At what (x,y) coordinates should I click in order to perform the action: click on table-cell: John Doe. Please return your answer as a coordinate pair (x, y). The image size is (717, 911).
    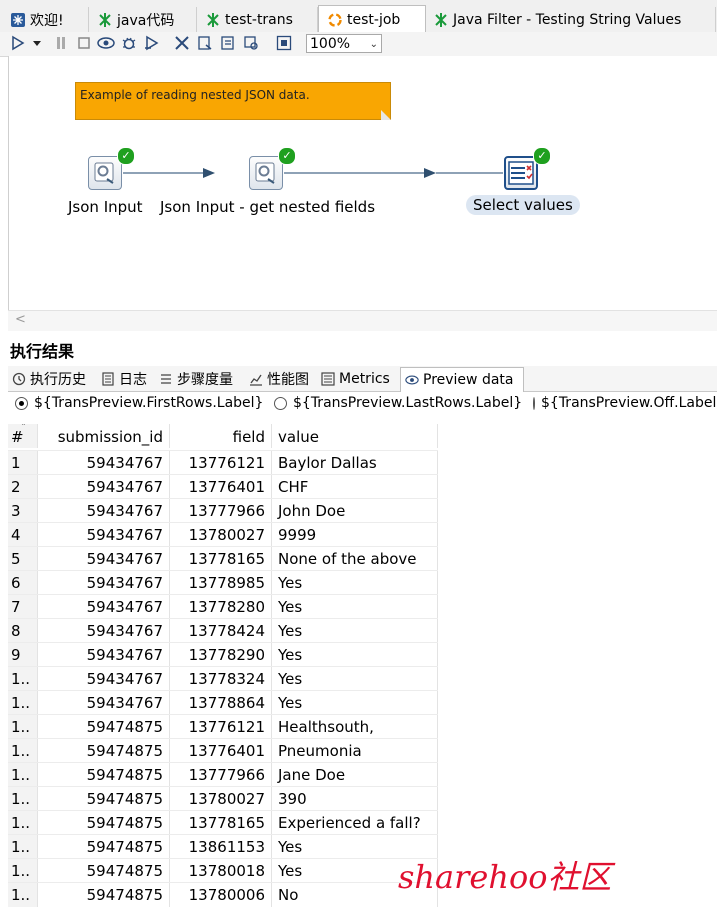
    Looking at the image, I should click on (355, 511).